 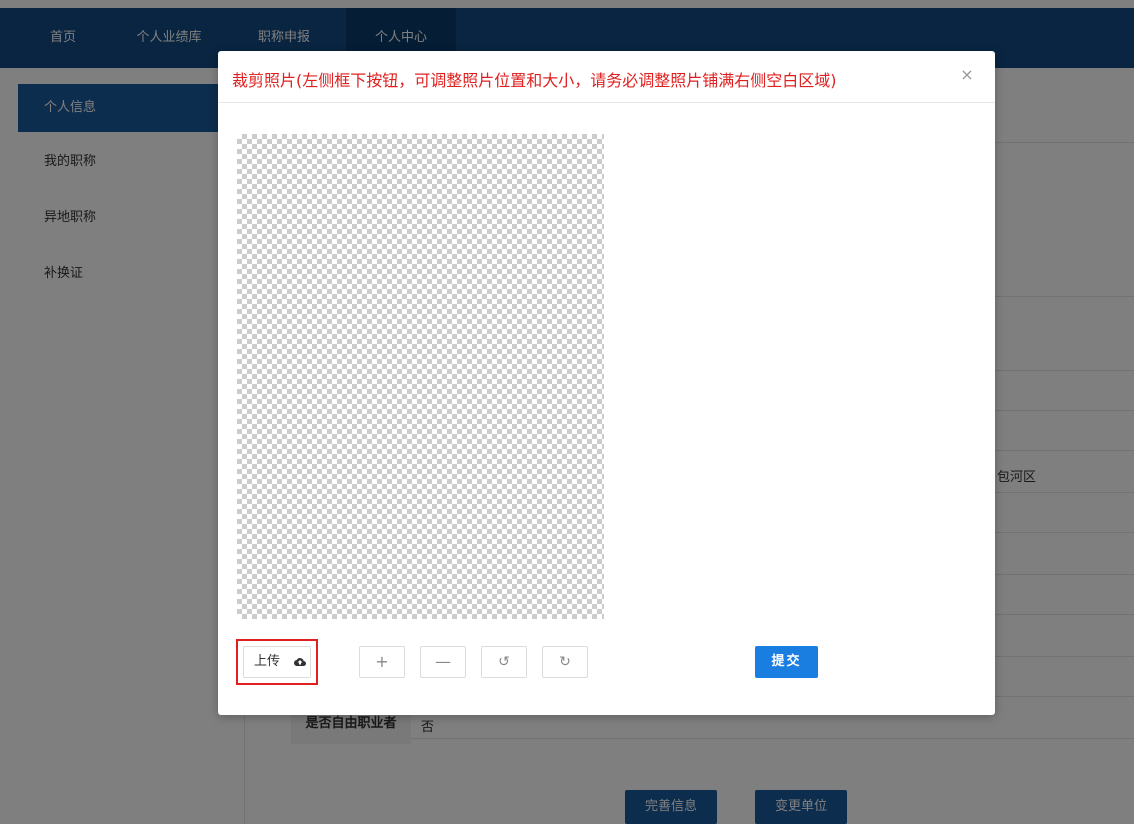 I want to click on cloud-upload-icon, so click(x=300, y=662).